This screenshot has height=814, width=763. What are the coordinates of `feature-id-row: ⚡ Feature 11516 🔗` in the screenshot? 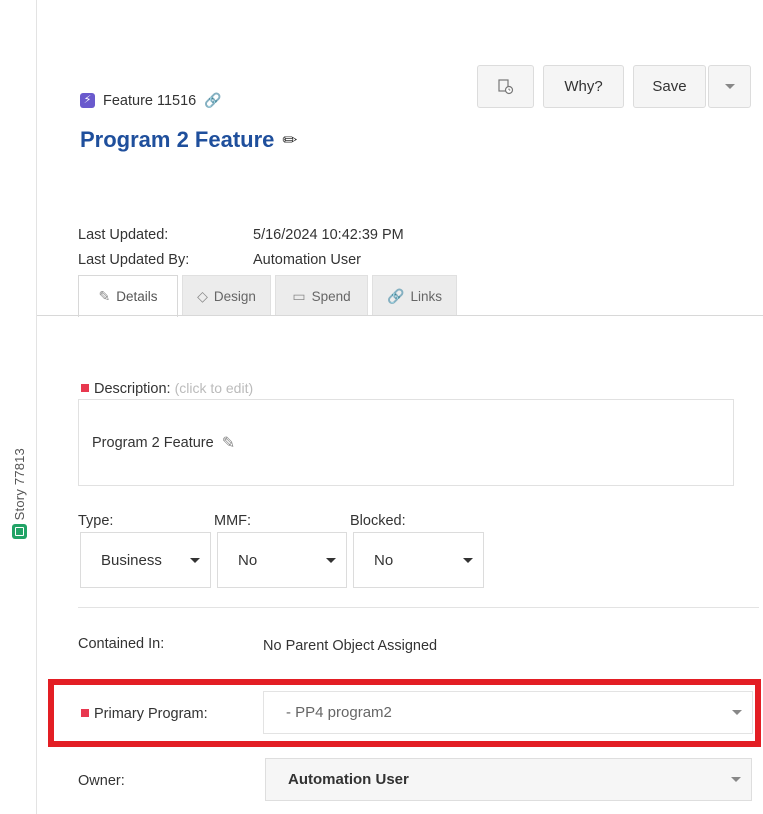 It's located at (151, 100).